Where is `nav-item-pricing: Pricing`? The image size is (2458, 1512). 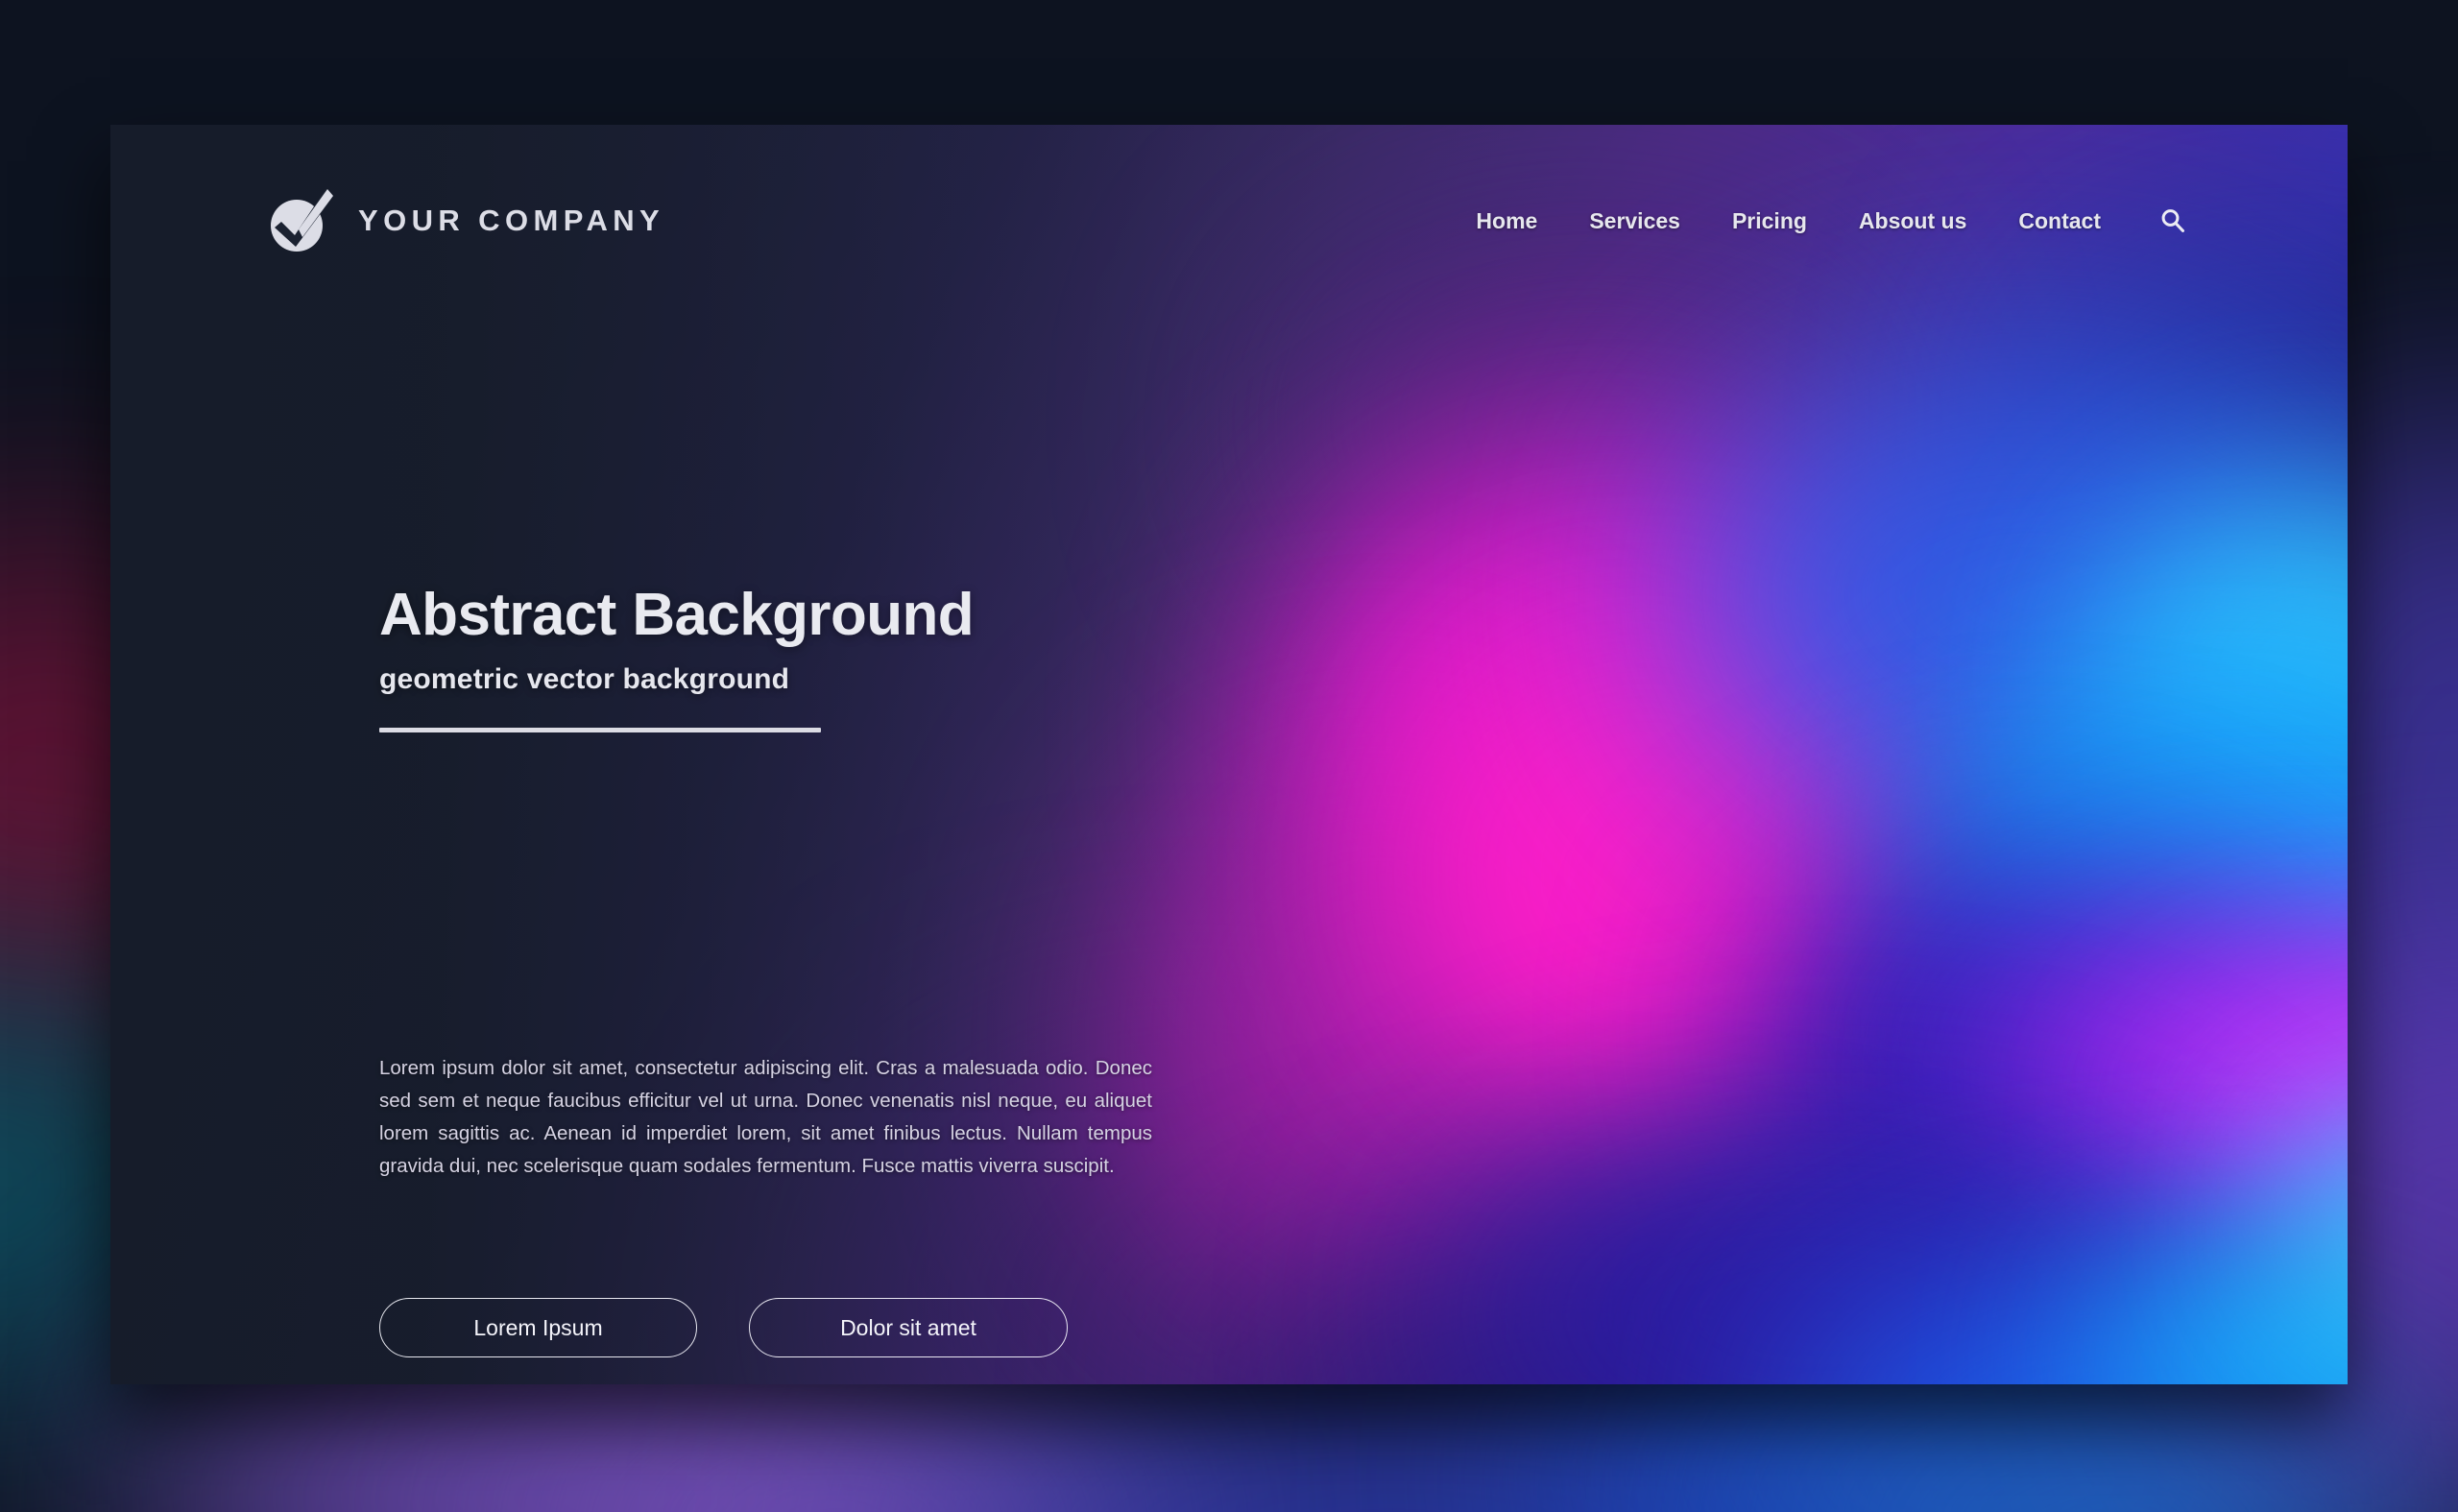 nav-item-pricing: Pricing is located at coordinates (1770, 221).